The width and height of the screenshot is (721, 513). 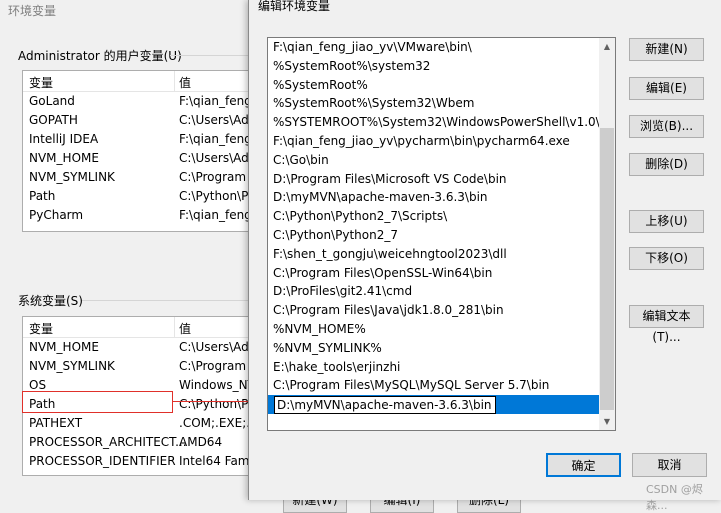 I want to click on scroll-down-icon: ▼, so click(x=607, y=421).